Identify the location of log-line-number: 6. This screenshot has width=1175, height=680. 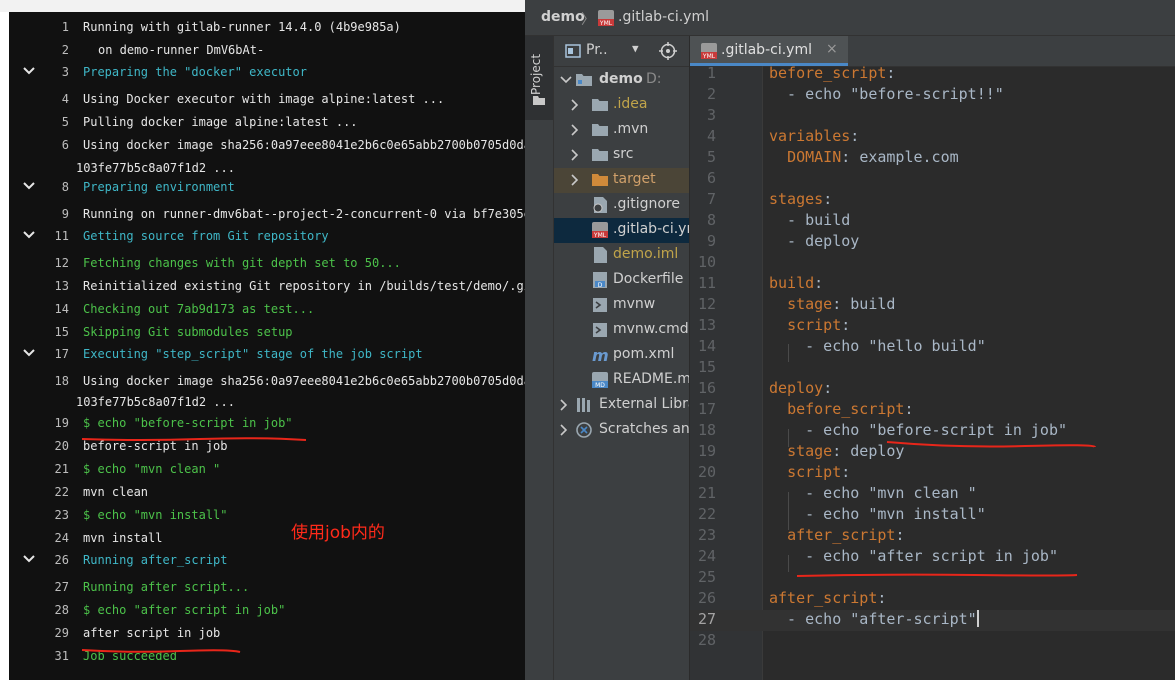
(39, 145).